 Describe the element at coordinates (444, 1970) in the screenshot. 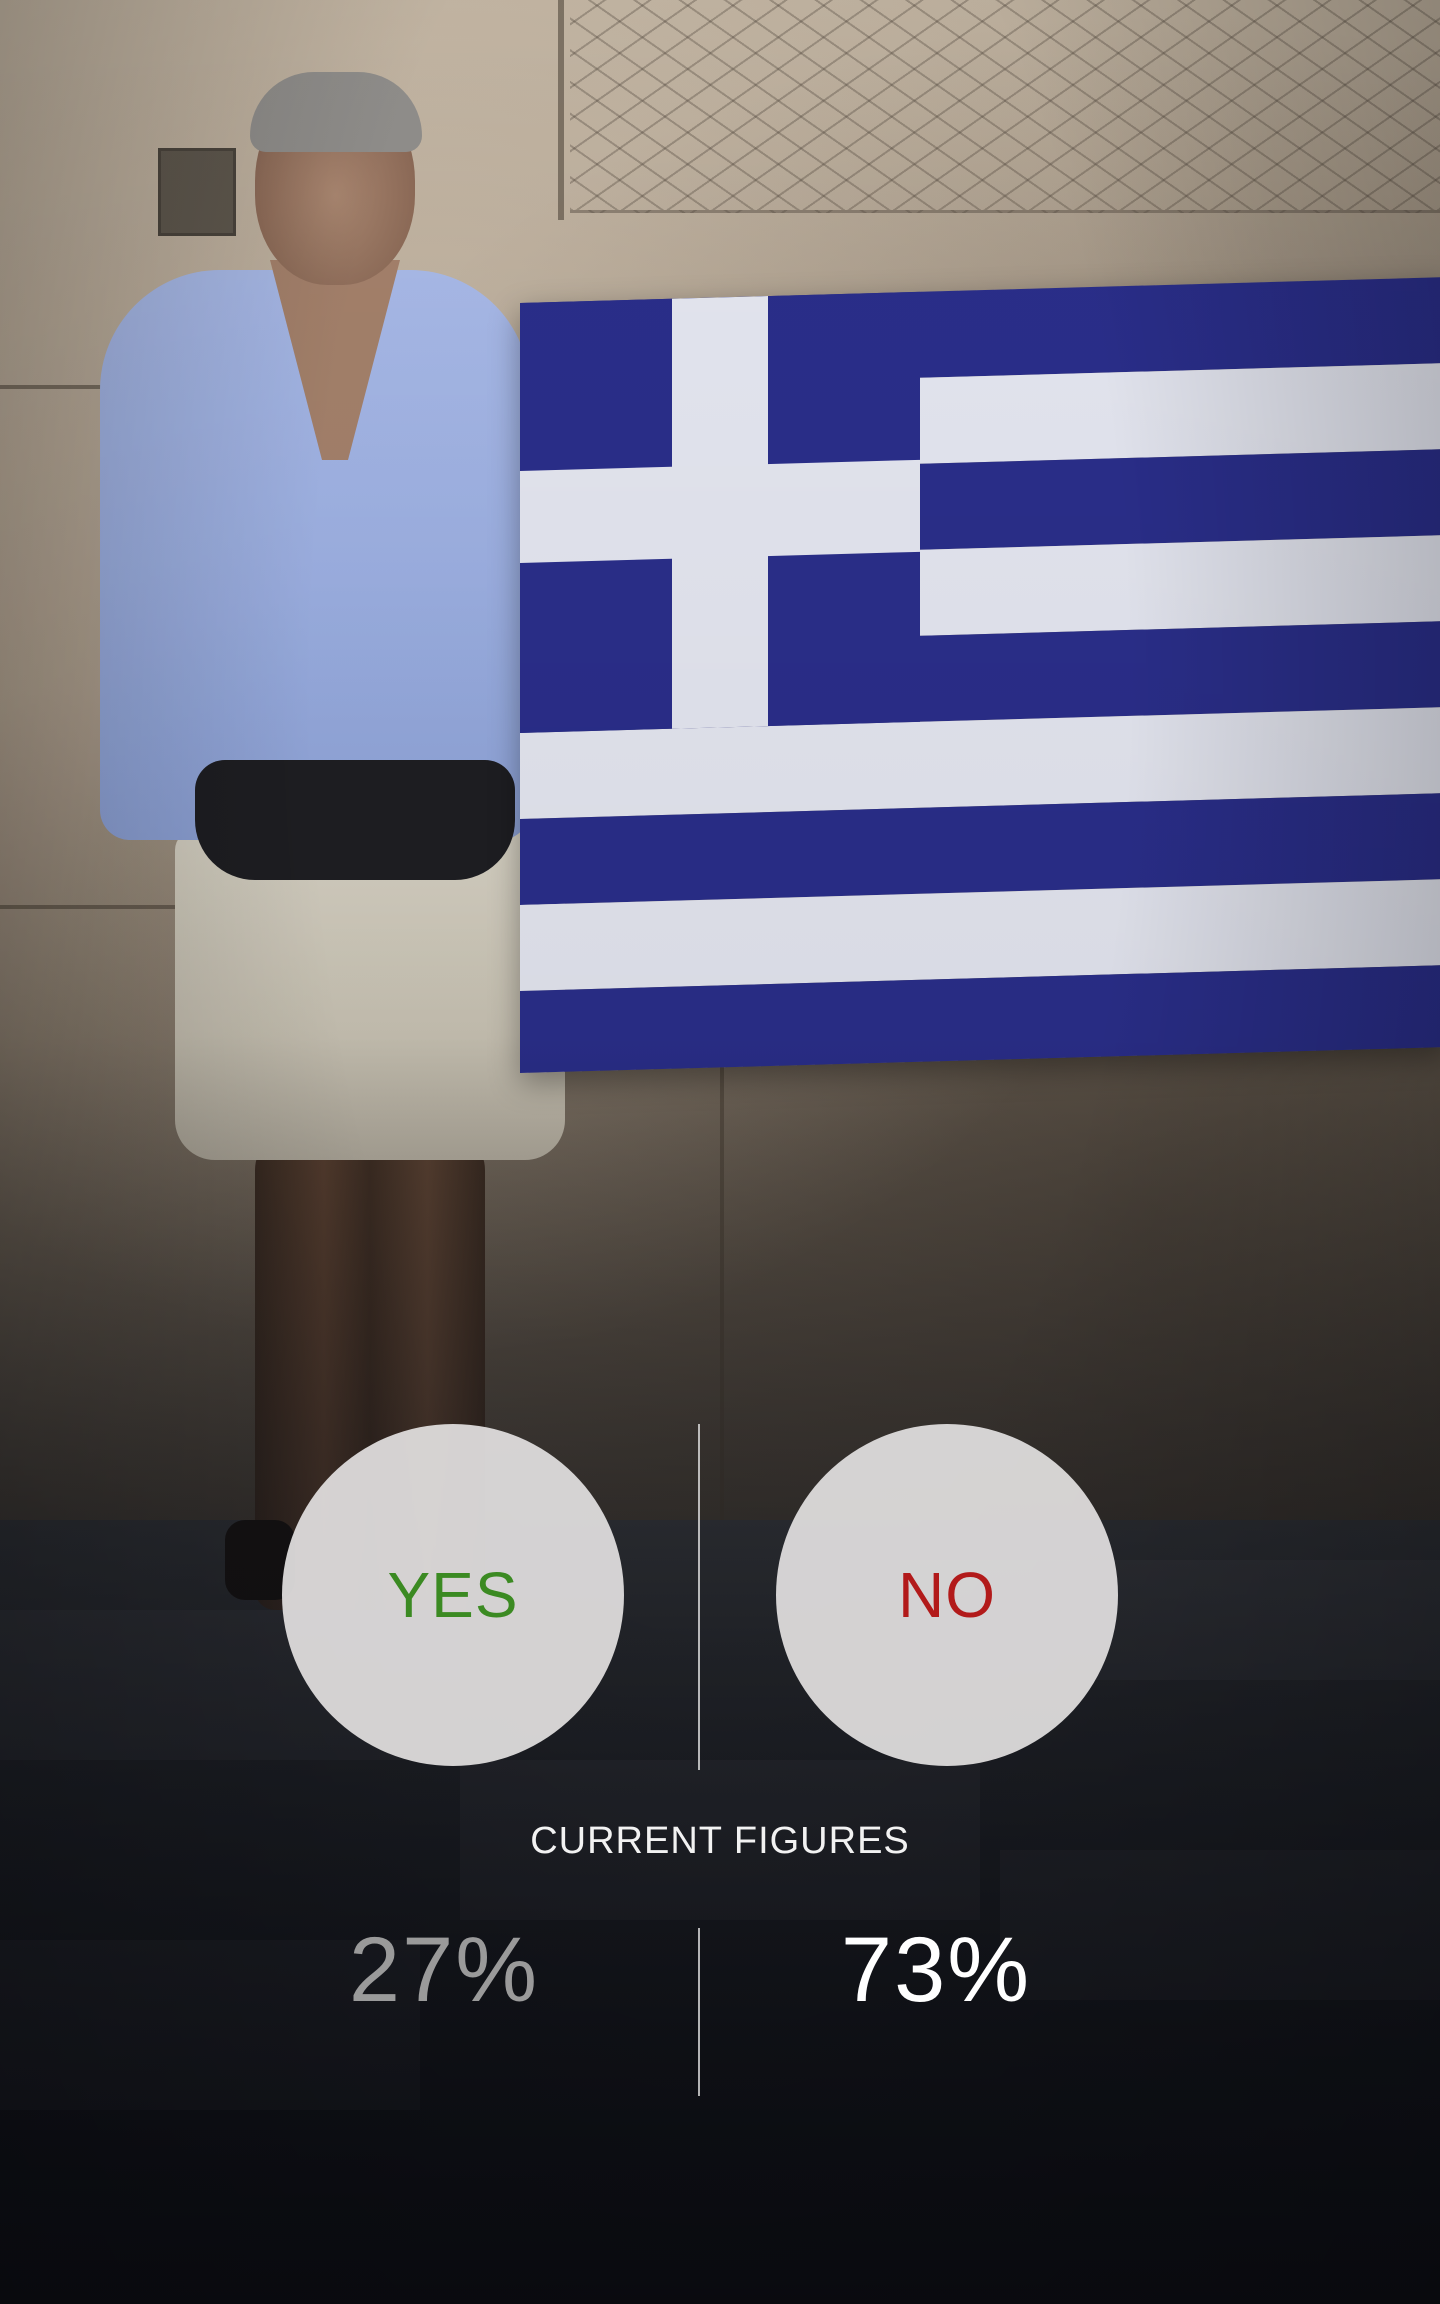

I see `yes-percentage: 27%` at that location.